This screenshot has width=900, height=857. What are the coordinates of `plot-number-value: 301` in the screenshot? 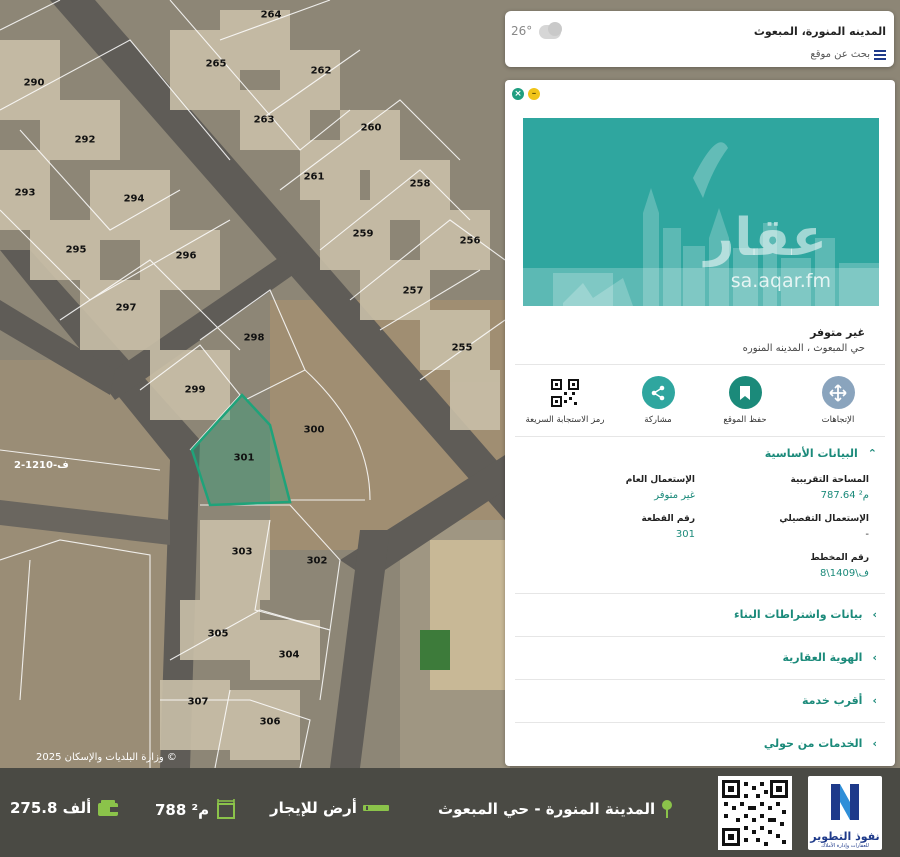 It's located at (685, 534).